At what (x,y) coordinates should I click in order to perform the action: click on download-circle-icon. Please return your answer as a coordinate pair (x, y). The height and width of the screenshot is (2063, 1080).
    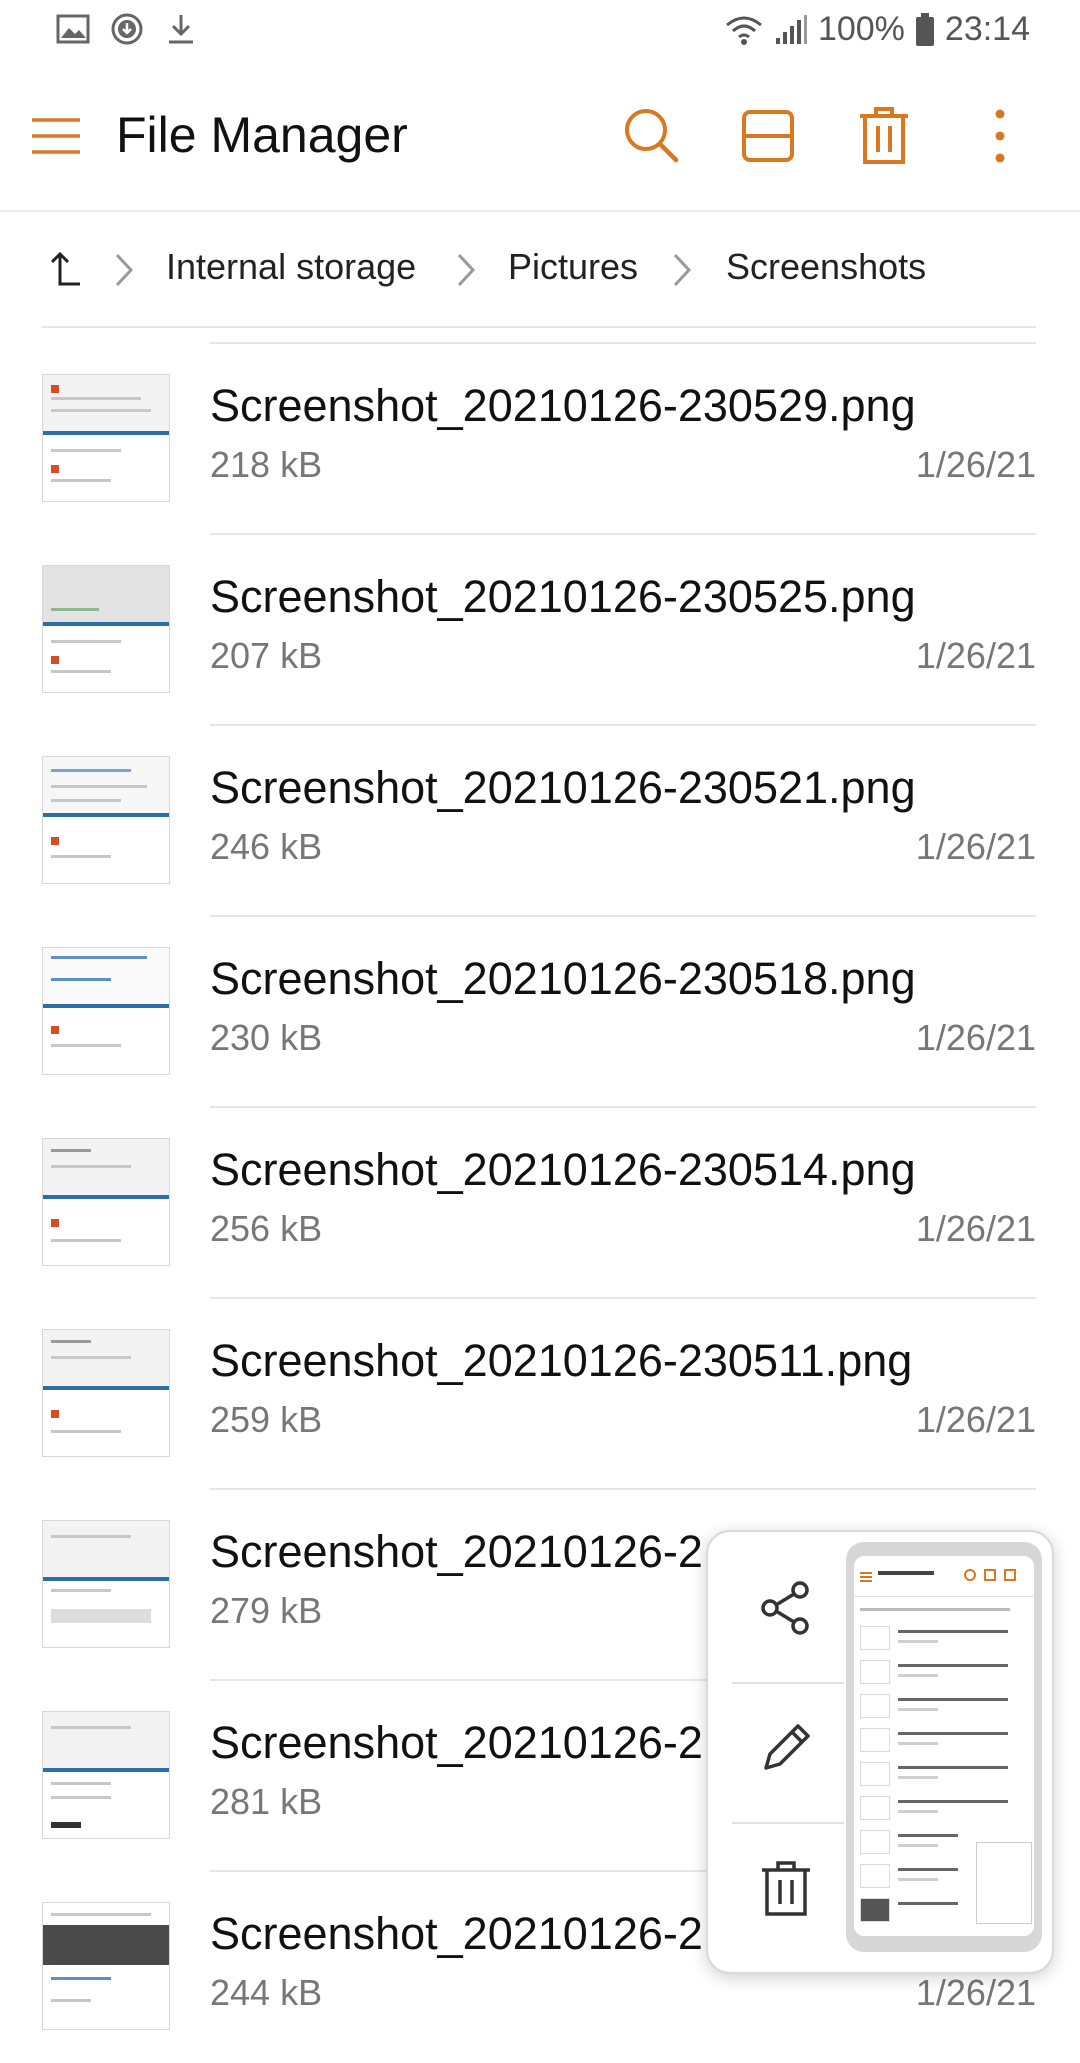
    Looking at the image, I should click on (127, 29).